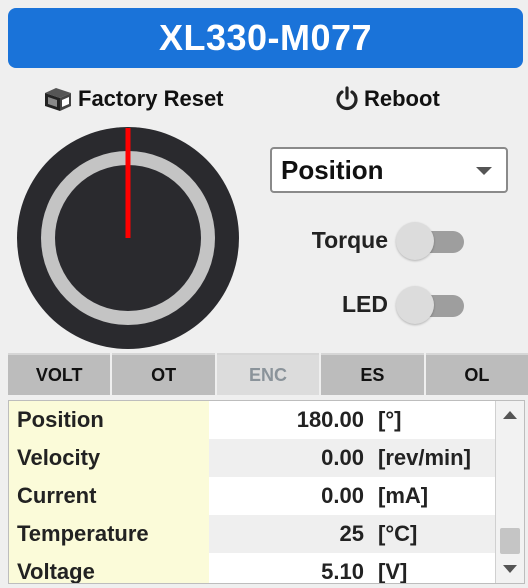  I want to click on power-icon, so click(347, 99).